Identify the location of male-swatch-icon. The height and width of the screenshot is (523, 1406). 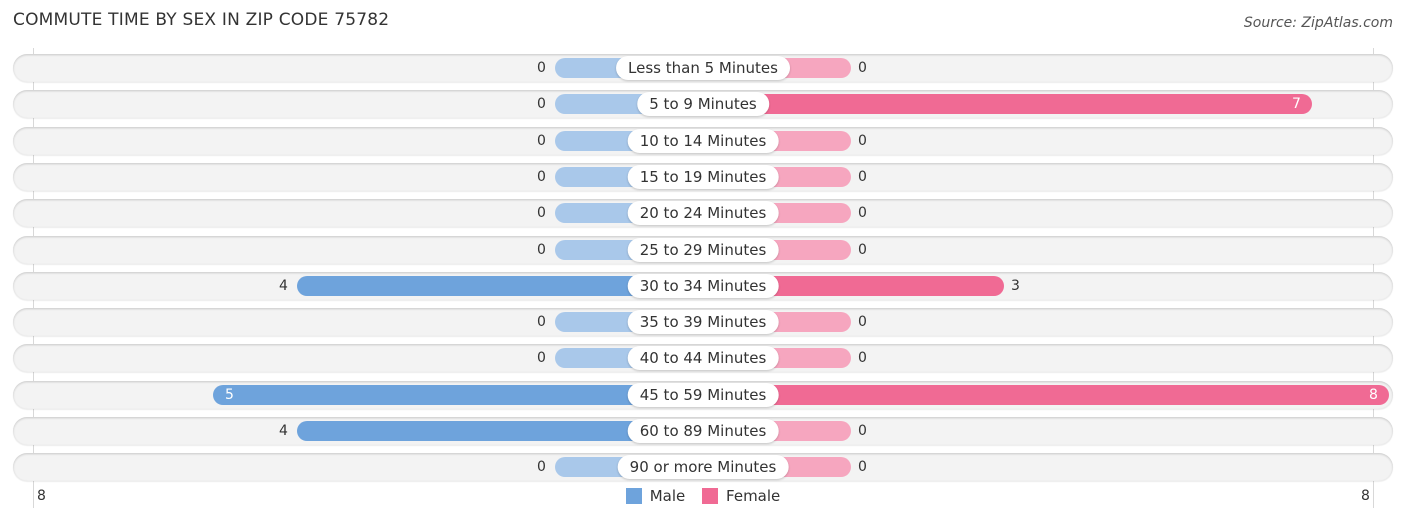
(633, 496).